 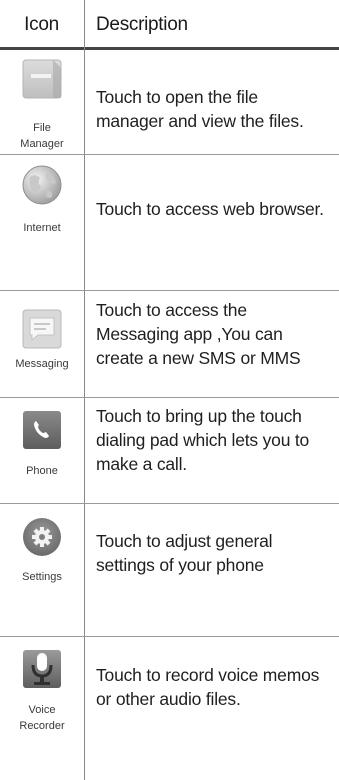 I want to click on table-header: Icon Description, so click(x=169, y=23).